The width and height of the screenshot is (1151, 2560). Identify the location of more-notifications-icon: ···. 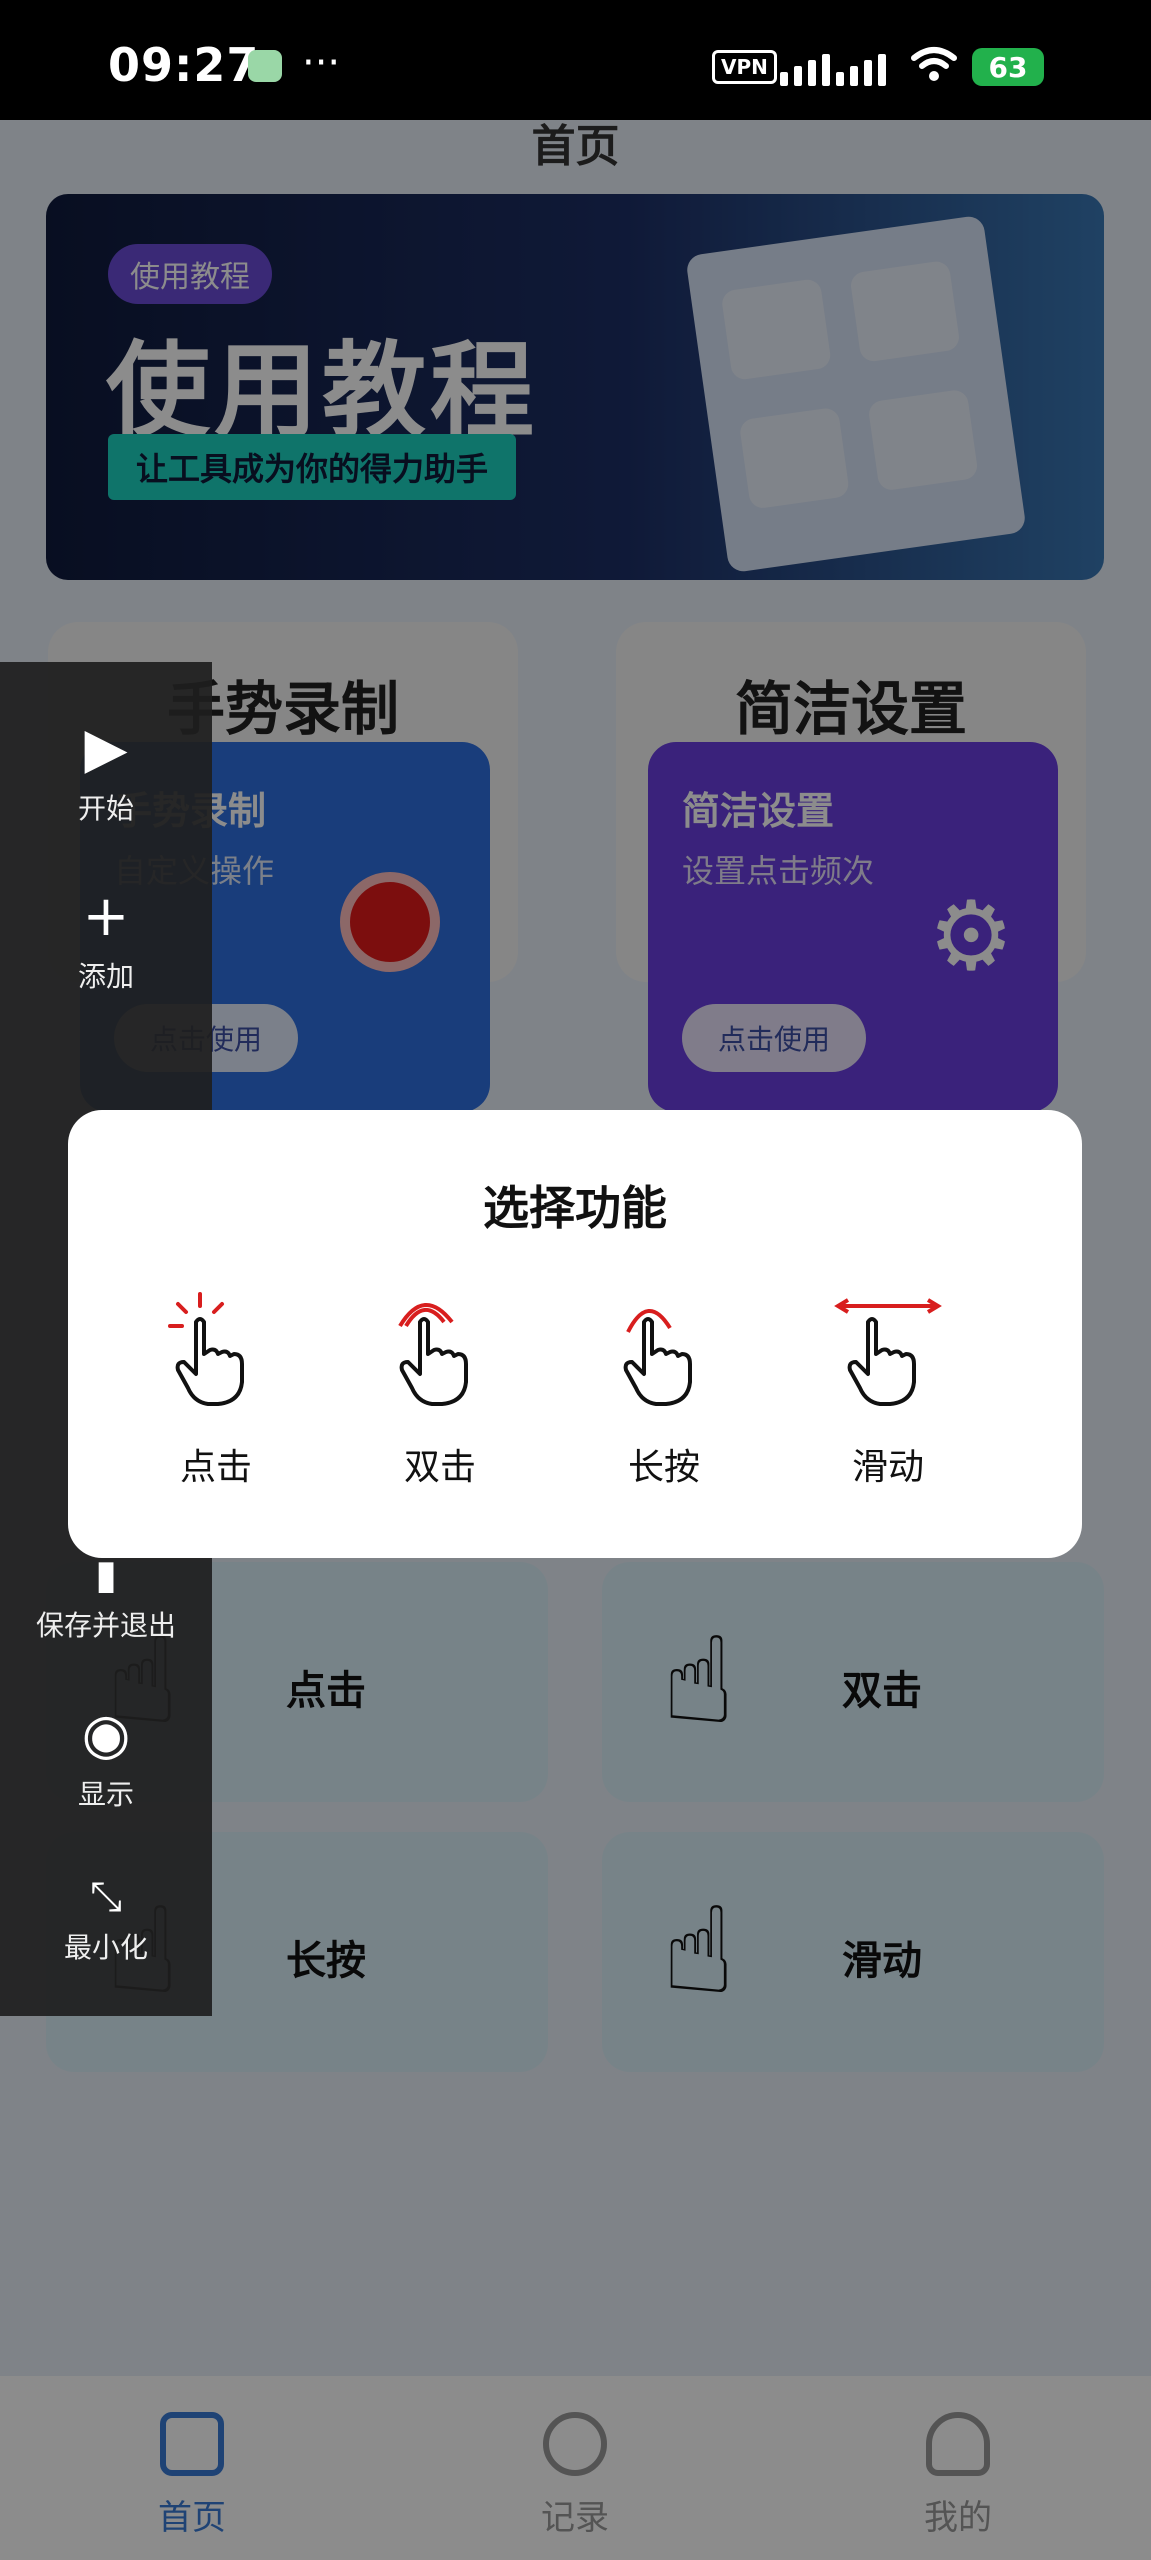
(321, 63).